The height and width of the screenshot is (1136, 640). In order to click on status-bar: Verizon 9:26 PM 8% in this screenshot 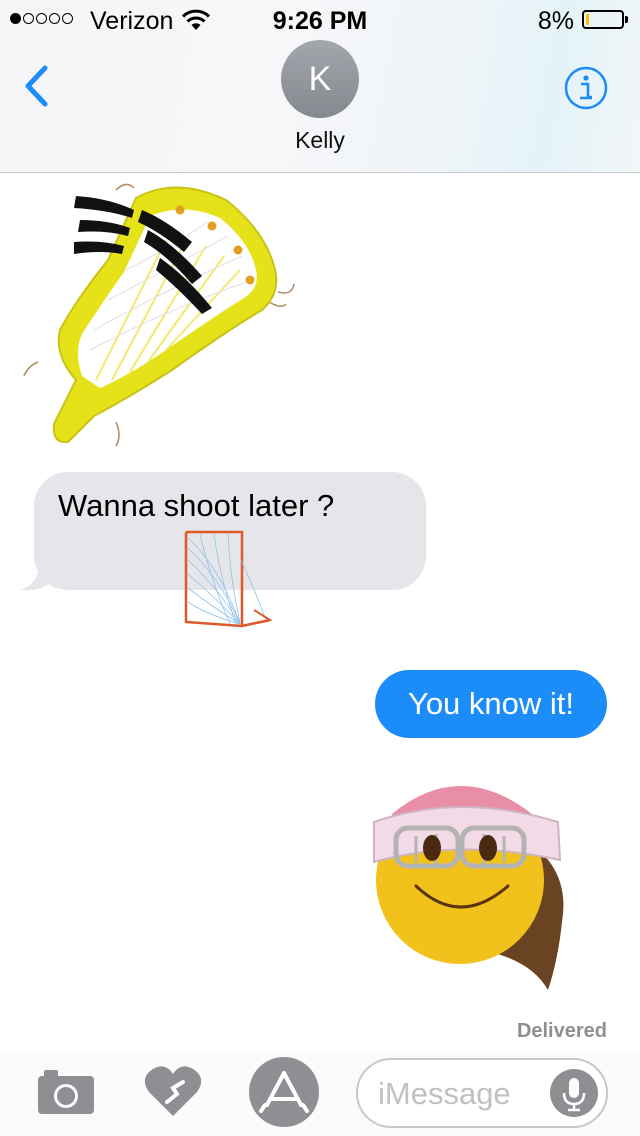, I will do `click(320, 20)`.